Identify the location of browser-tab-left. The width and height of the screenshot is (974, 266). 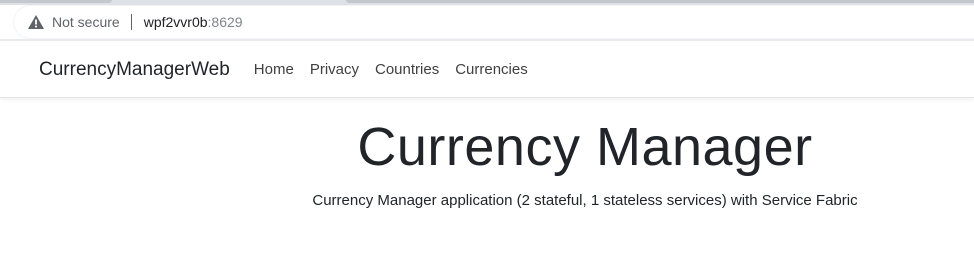
(56, 1).